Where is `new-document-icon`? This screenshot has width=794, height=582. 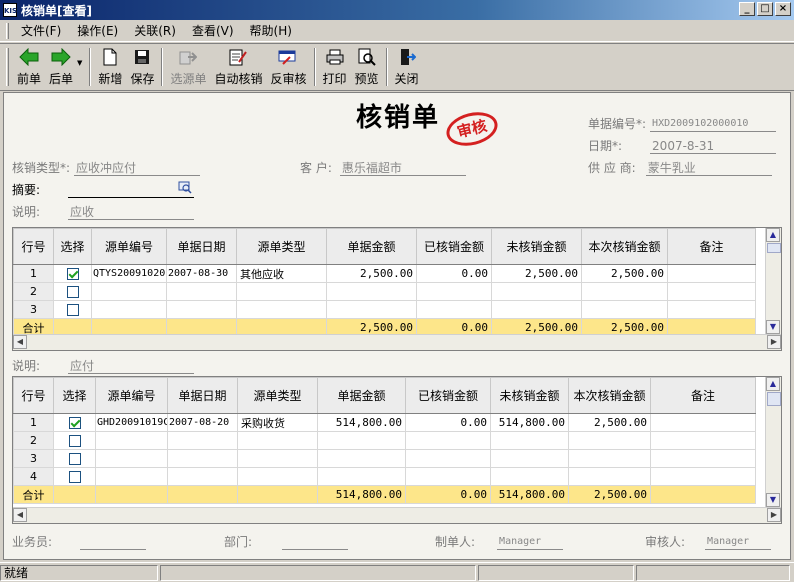
new-document-icon is located at coordinates (110, 57).